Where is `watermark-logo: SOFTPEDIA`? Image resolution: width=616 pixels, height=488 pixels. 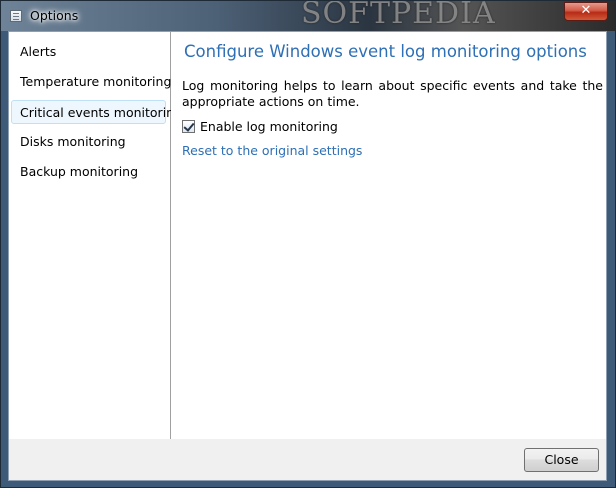 watermark-logo: SOFTPEDIA is located at coordinates (398, 15).